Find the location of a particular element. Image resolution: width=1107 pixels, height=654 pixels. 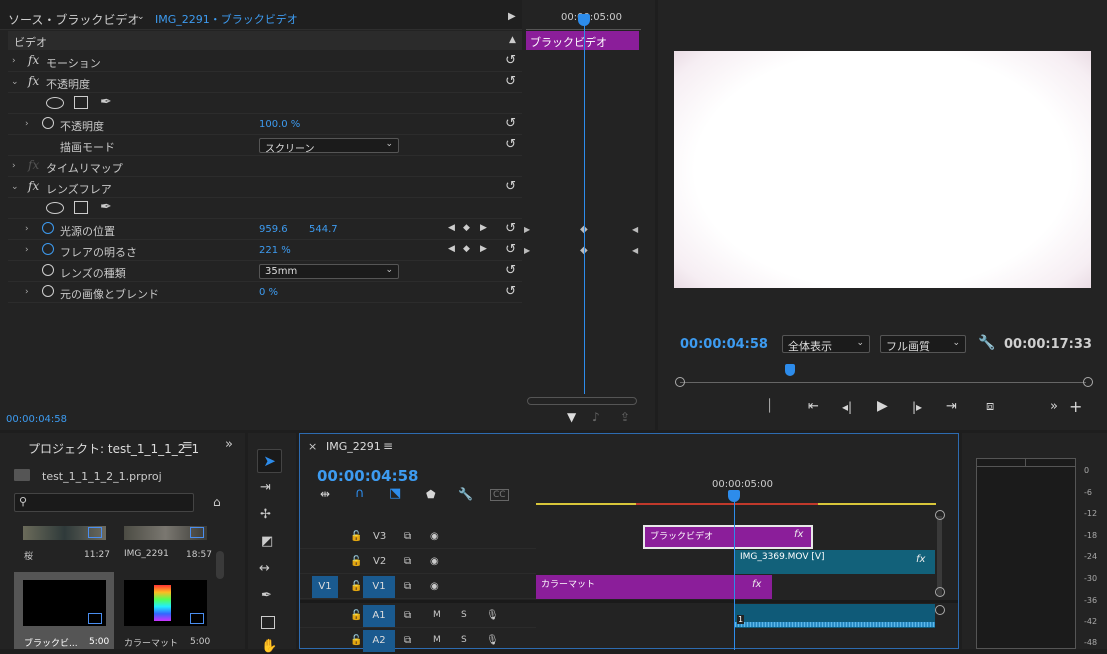

go-to-in-icon: ⇤ is located at coordinates (813, 406).